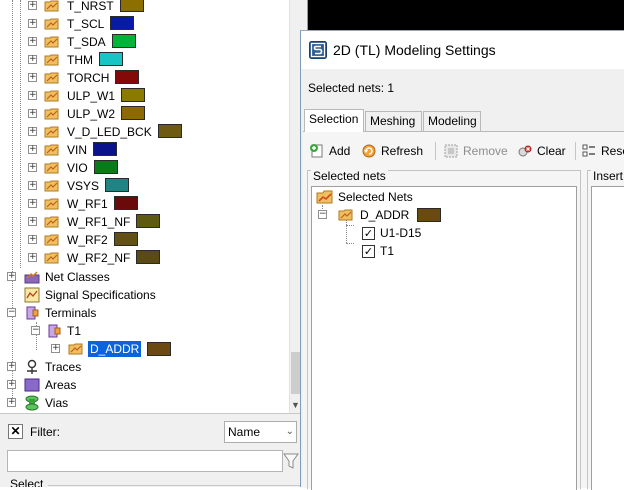 The image size is (624, 490). What do you see at coordinates (588, 150) in the screenshot?
I see `list-reset-icon` at bounding box center [588, 150].